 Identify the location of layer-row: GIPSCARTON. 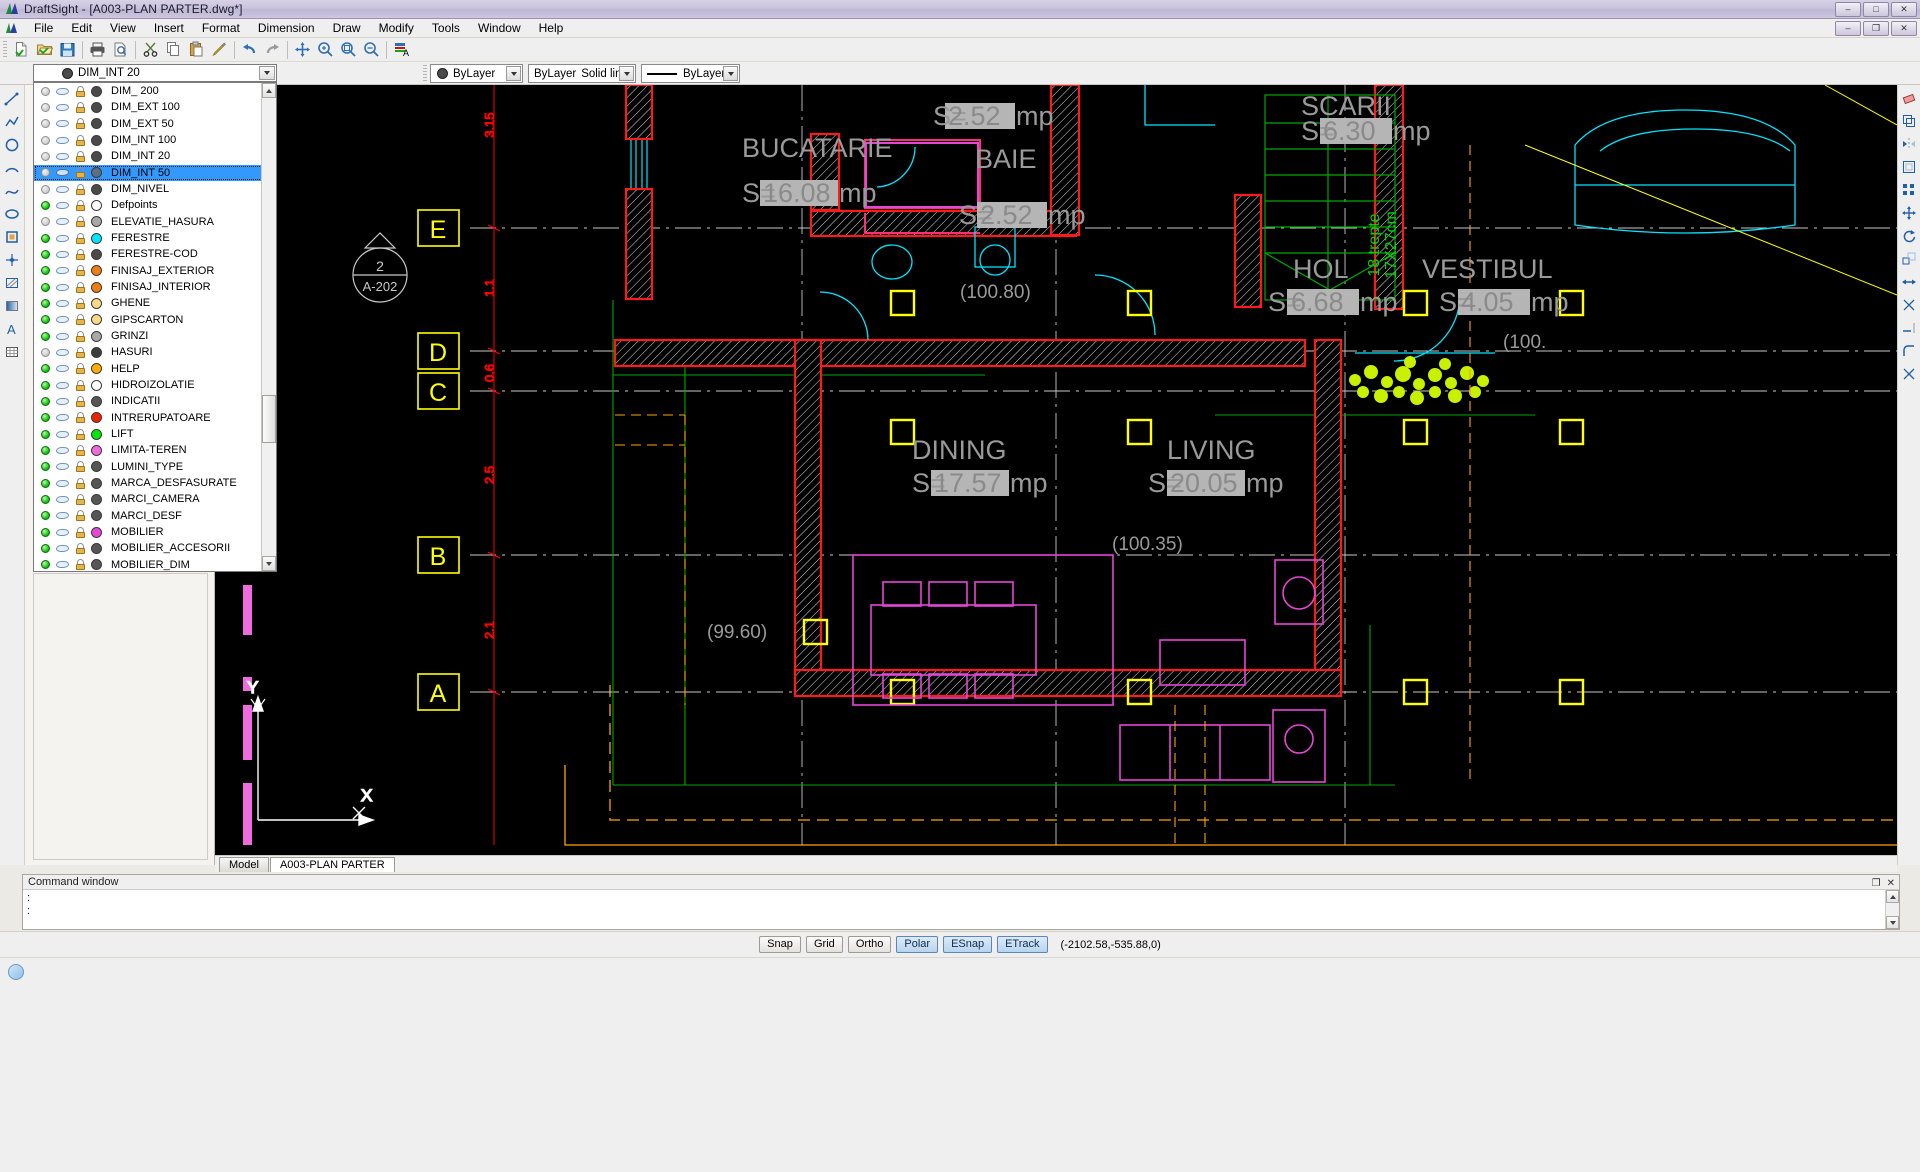
(148, 320).